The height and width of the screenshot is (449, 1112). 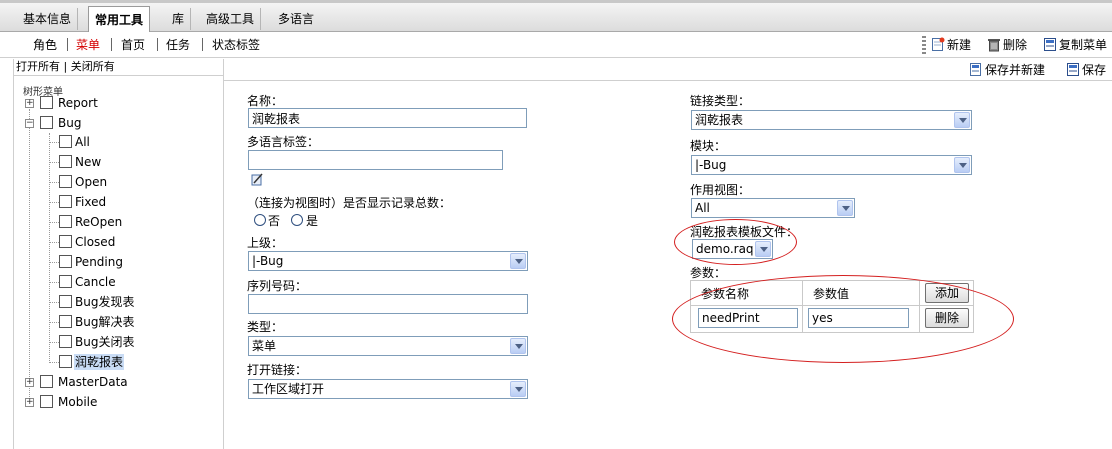 I want to click on param-name-input, so click(x=748, y=318).